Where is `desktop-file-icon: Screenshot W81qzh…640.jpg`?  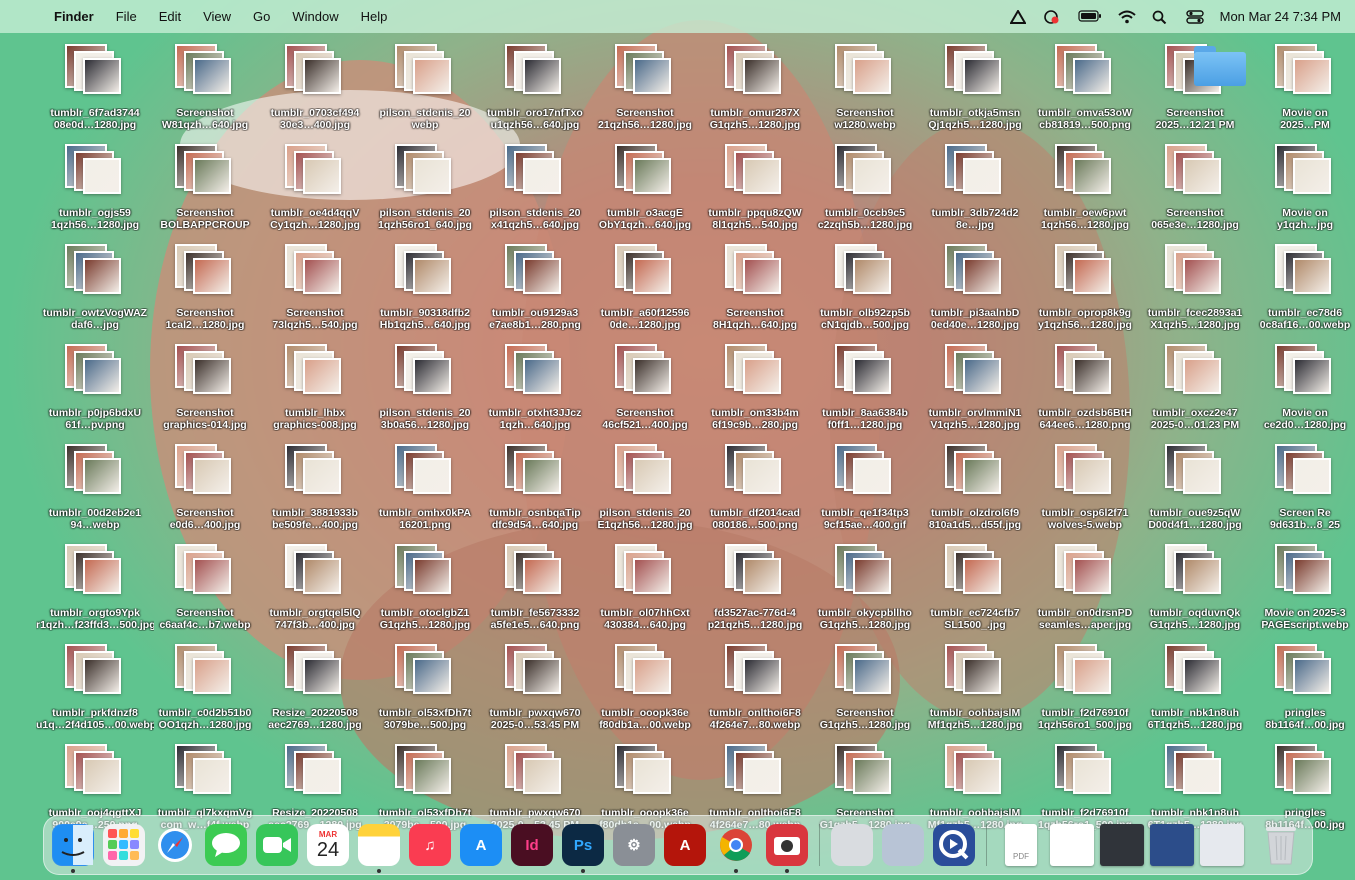
desktop-file-icon: Screenshot W81qzh…640.jpg is located at coordinates (205, 88).